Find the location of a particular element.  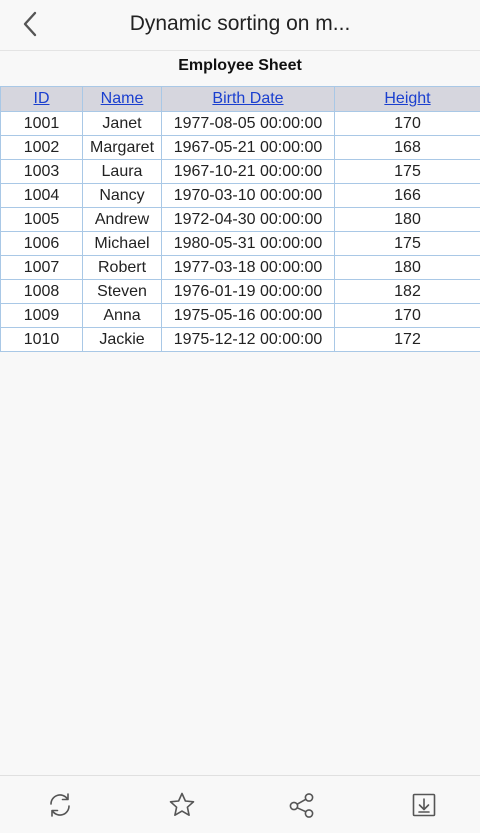

cell-birth-date: 1976-01-19 00:00:00 is located at coordinates (248, 292).